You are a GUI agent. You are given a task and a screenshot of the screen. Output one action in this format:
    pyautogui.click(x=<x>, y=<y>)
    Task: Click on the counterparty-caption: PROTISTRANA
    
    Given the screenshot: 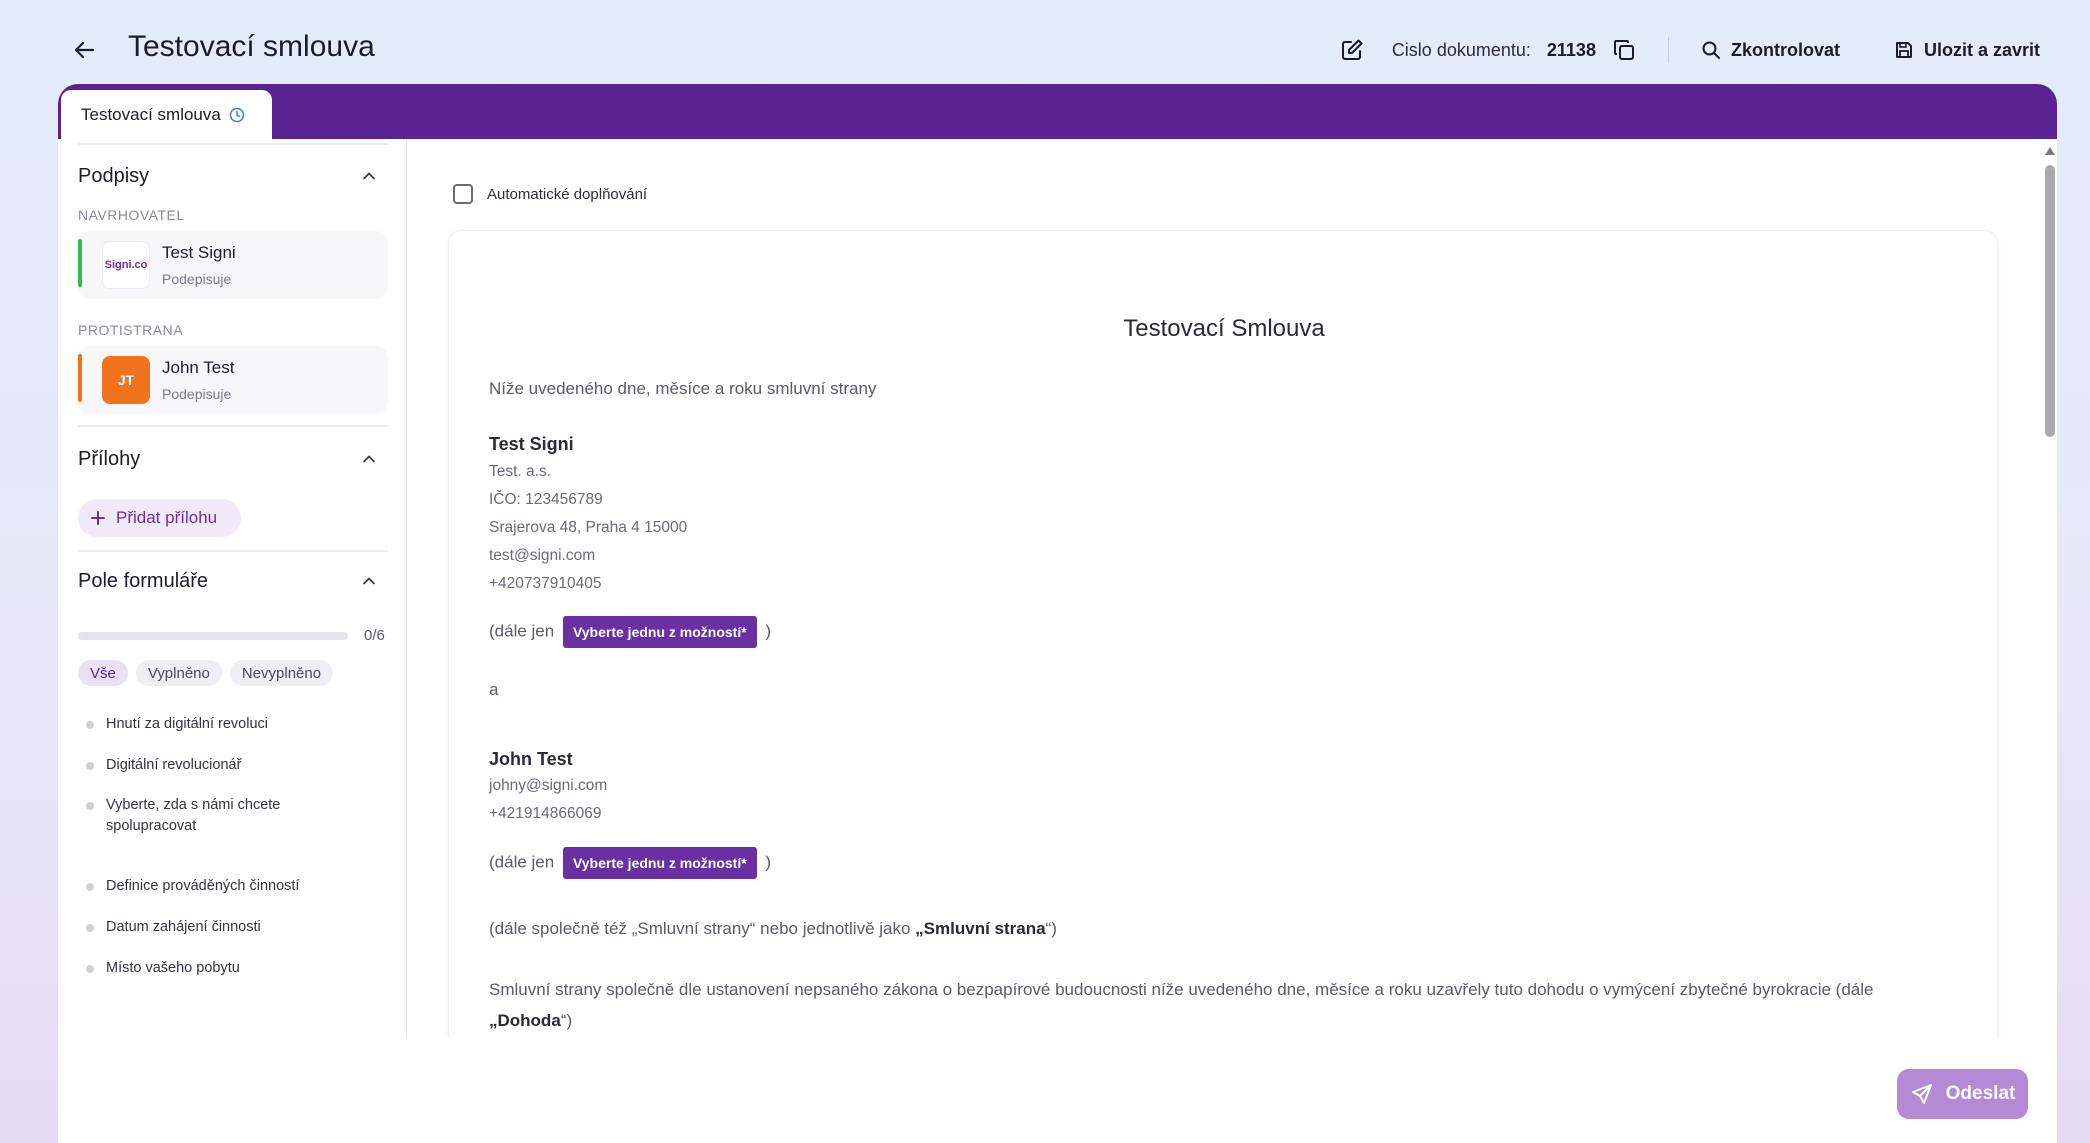 What is the action you would take?
    pyautogui.click(x=131, y=330)
    